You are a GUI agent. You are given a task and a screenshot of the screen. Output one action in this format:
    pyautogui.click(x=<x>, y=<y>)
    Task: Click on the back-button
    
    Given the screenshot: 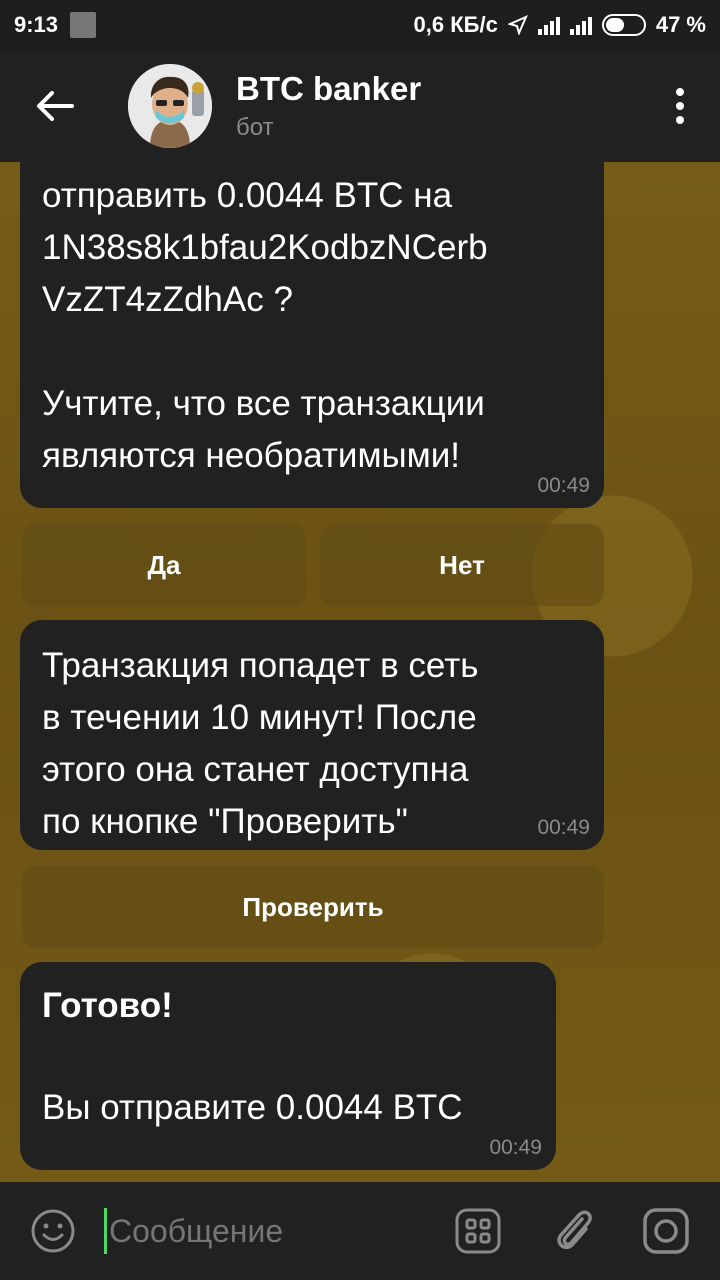 What is the action you would take?
    pyautogui.click(x=55, y=106)
    